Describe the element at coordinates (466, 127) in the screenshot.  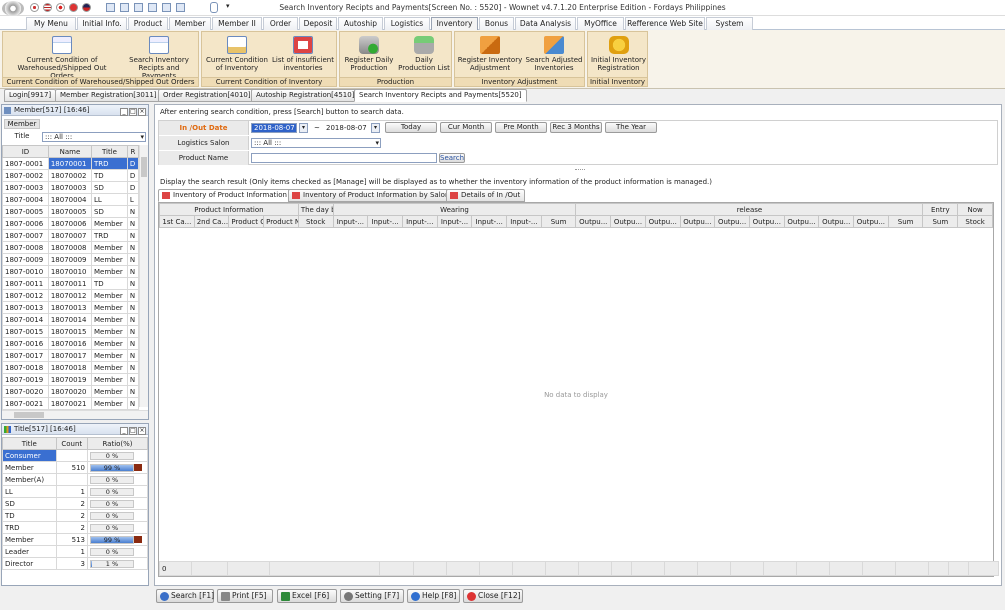
I see `cur-month-button: Cur Month` at that location.